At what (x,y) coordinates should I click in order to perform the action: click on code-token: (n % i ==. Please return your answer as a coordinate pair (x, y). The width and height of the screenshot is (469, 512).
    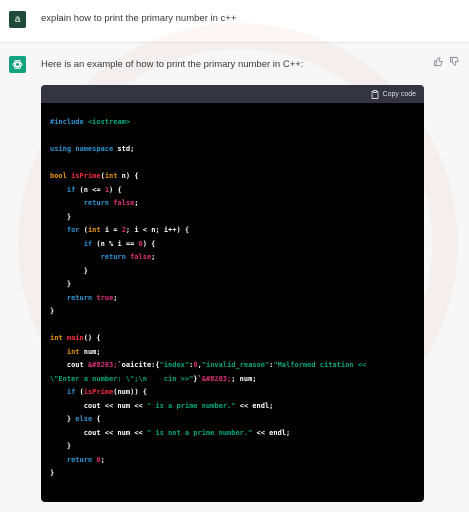
    Looking at the image, I should click on (115, 243).